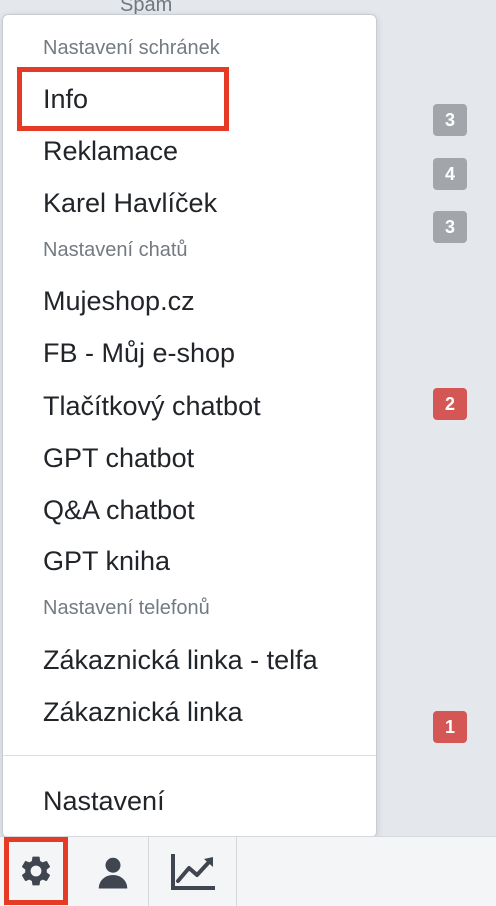 Image resolution: width=496 pixels, height=906 pixels. I want to click on section-header-chats: Nastavení chatů, so click(115, 250).